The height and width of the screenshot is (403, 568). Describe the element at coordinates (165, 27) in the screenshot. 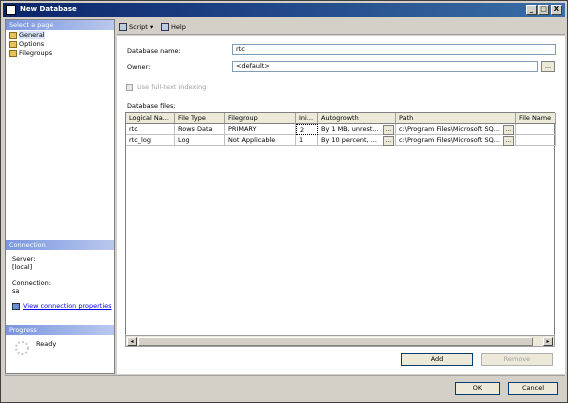

I see `help-icon` at that location.